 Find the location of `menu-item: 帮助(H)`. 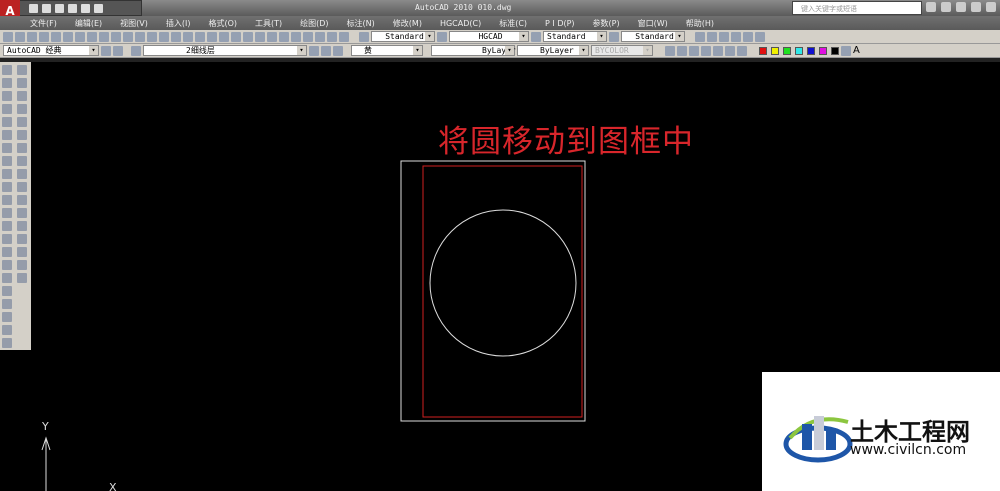

menu-item: 帮助(H) is located at coordinates (700, 23).